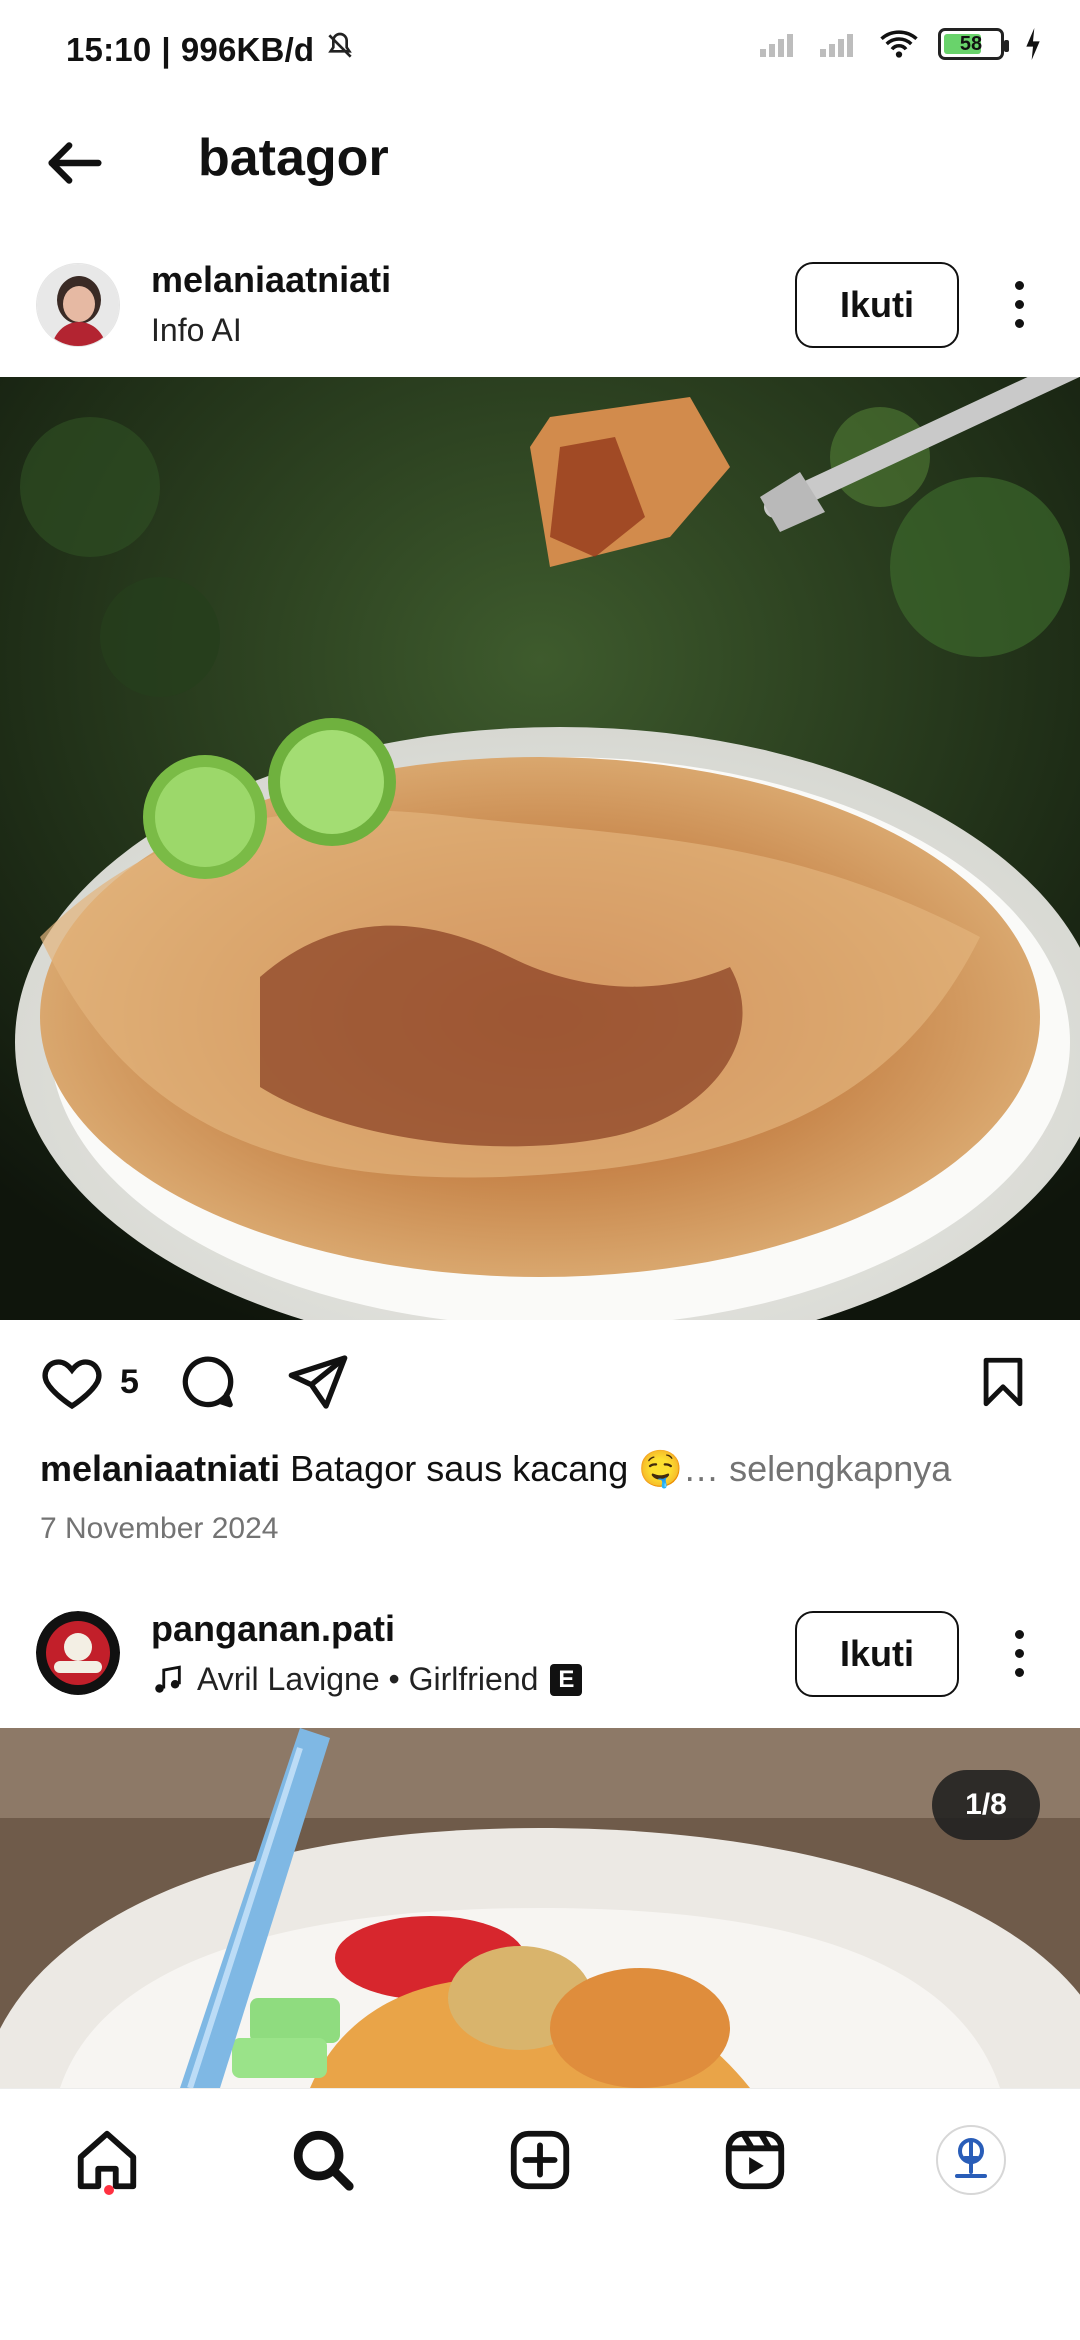  Describe the element at coordinates (72, 1384) in the screenshot. I see `heart-icon` at that location.